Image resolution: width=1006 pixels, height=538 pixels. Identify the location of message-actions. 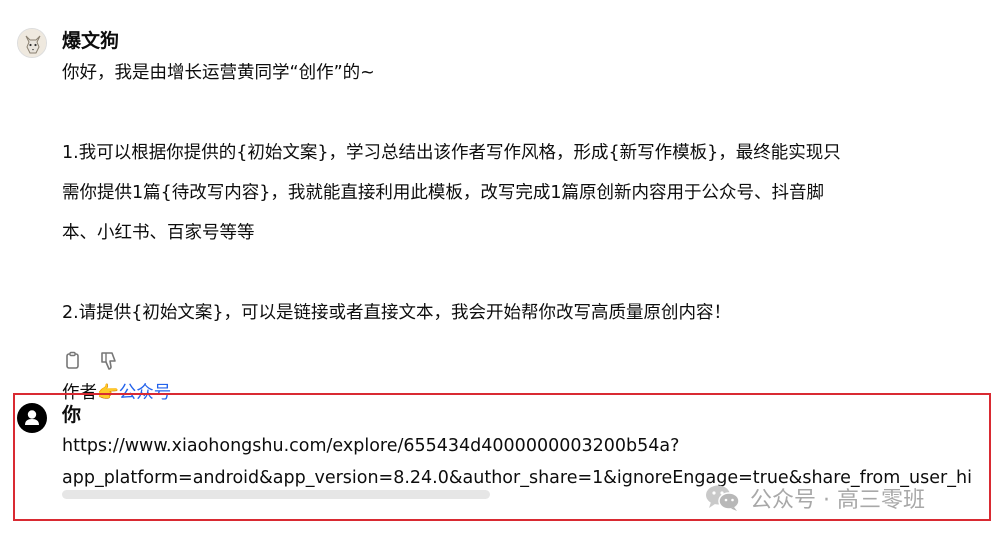
(91, 361).